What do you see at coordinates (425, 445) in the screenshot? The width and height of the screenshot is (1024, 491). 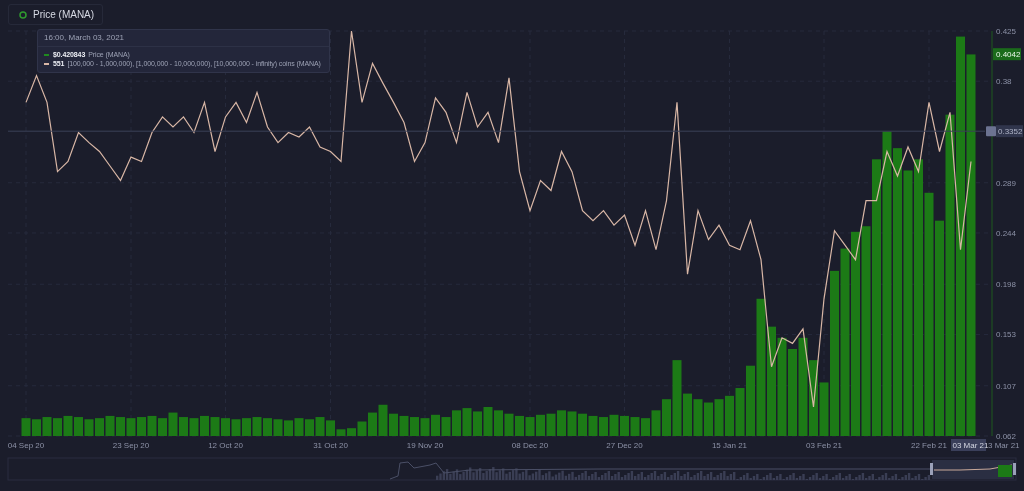 I see `axis-label: 19 Nov 20` at bounding box center [425, 445].